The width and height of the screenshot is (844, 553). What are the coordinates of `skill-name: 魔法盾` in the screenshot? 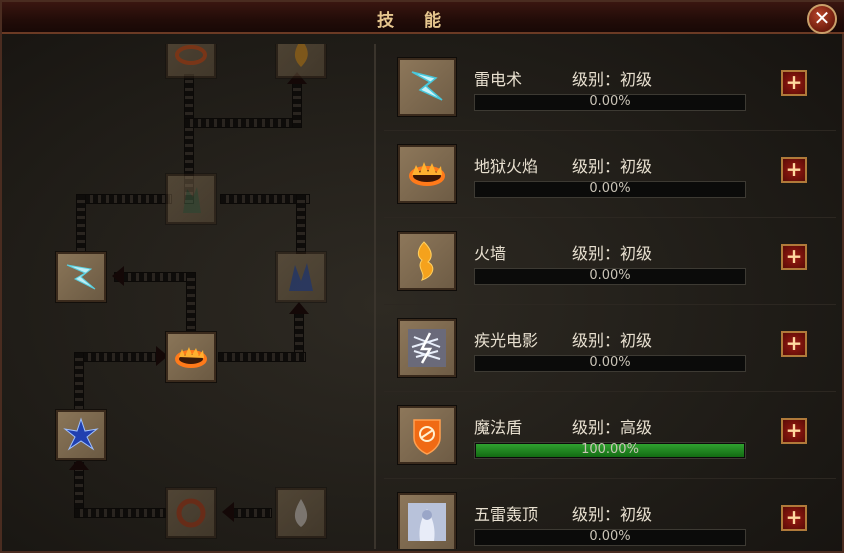 It's located at (498, 427).